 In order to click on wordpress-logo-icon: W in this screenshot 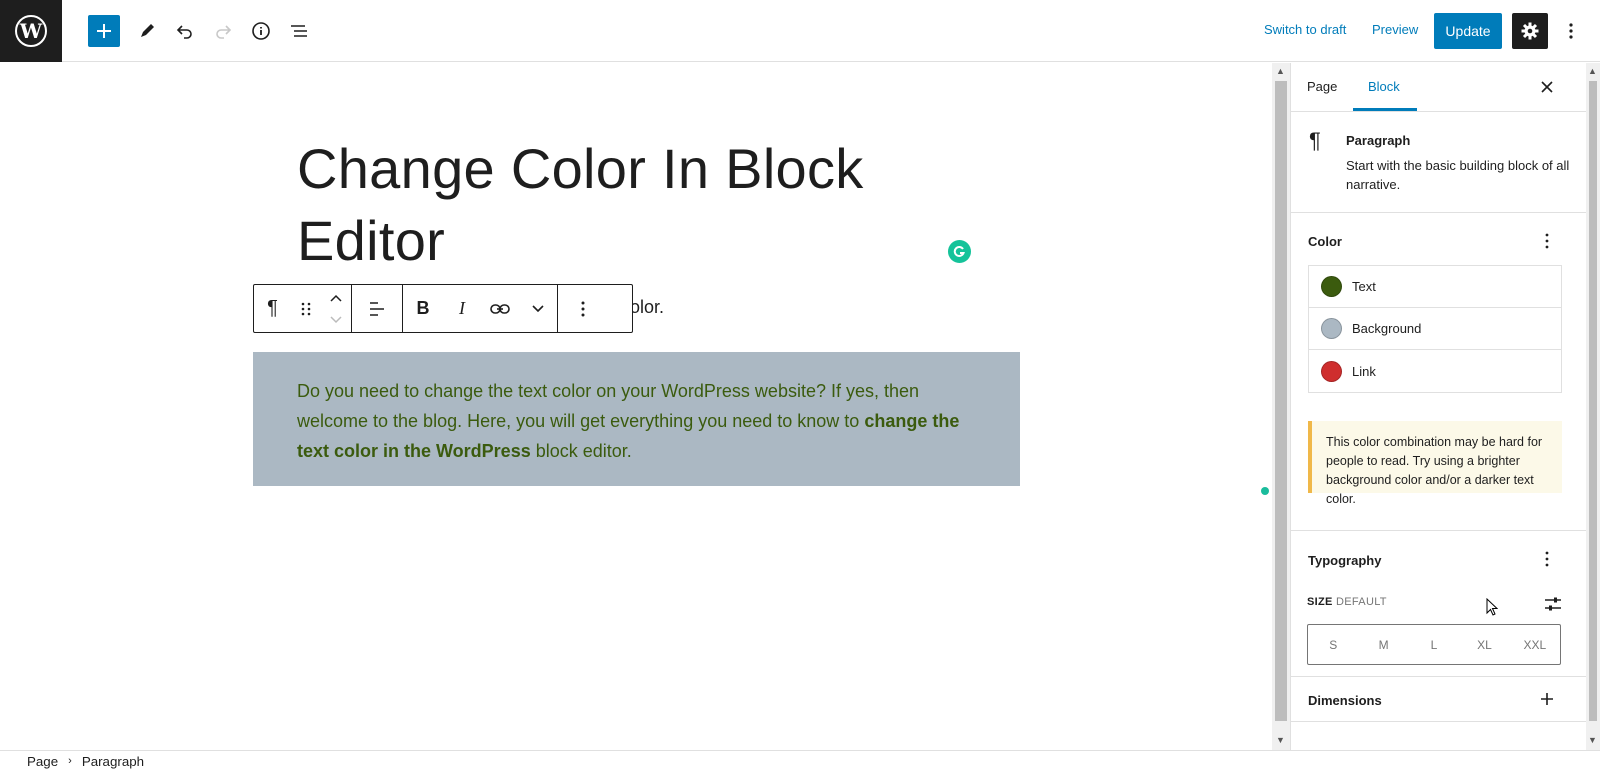, I will do `click(31, 31)`.